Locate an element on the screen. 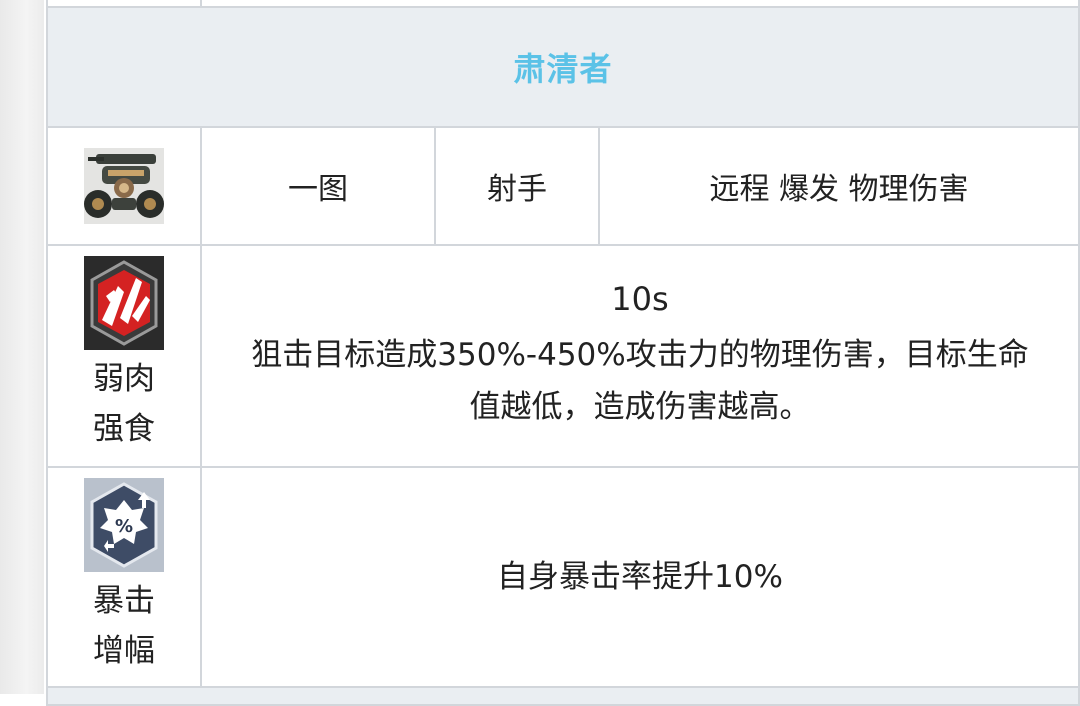 The image size is (1080, 706). unit-map-cell: 一图 is located at coordinates (318, 186).